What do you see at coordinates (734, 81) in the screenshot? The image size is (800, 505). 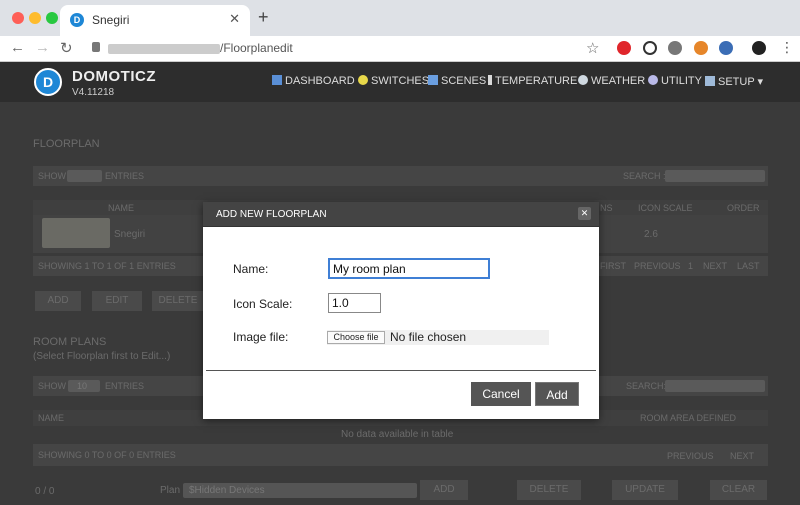 I see `nav-setup: SETUP ▾` at bounding box center [734, 81].